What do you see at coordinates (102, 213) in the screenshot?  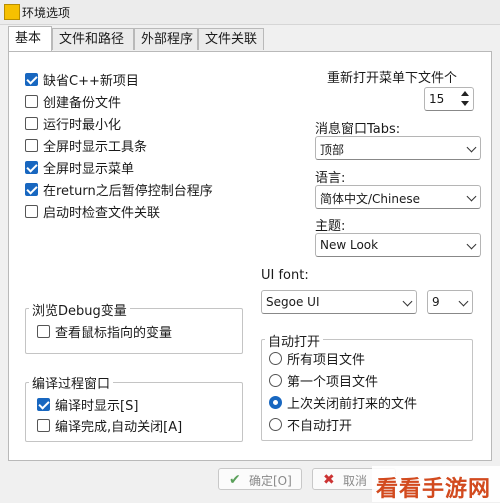 I see `option-label: 启动时检查文件关联` at bounding box center [102, 213].